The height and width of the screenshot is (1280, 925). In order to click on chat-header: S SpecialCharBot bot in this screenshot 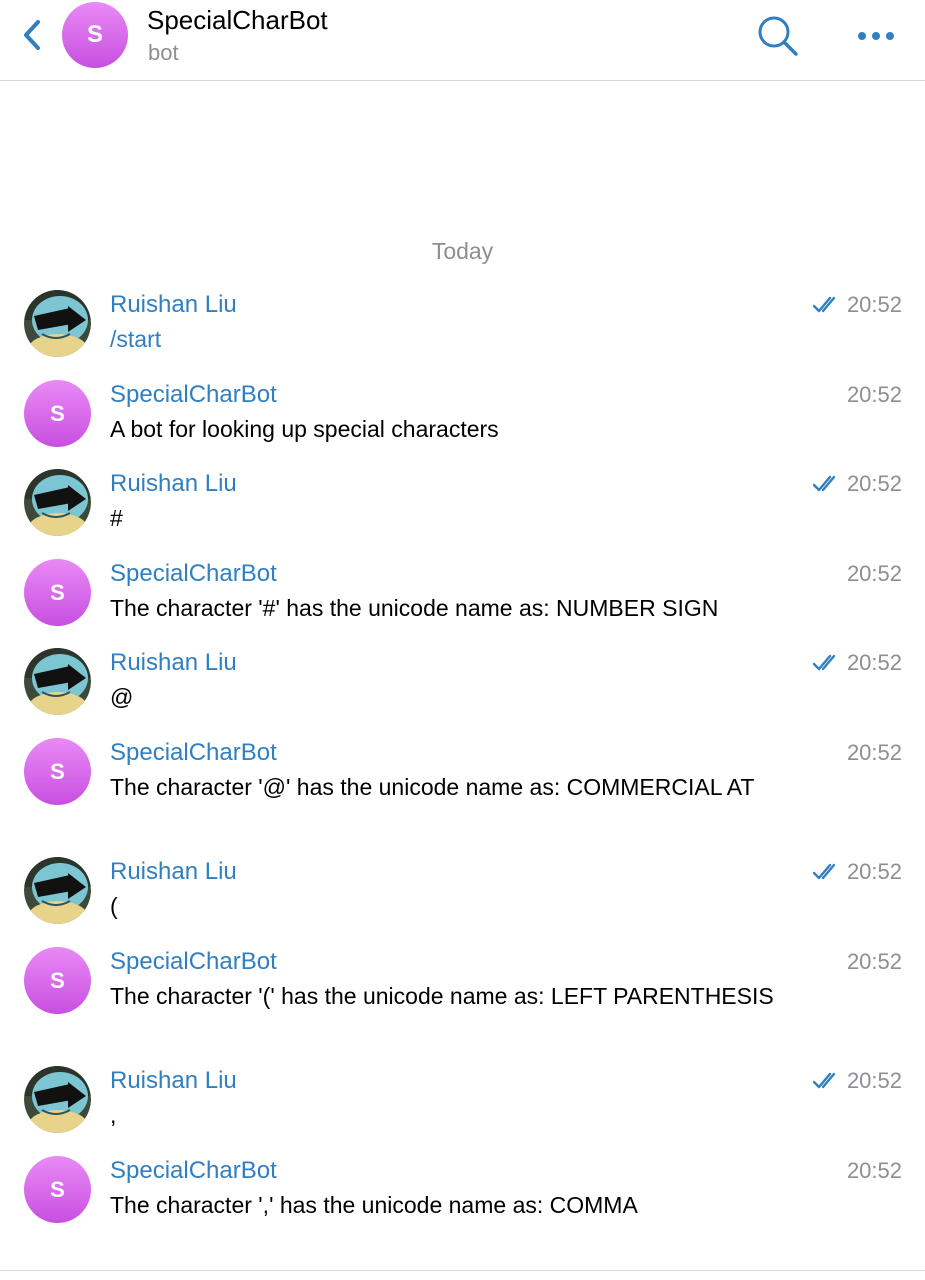, I will do `click(462, 40)`.